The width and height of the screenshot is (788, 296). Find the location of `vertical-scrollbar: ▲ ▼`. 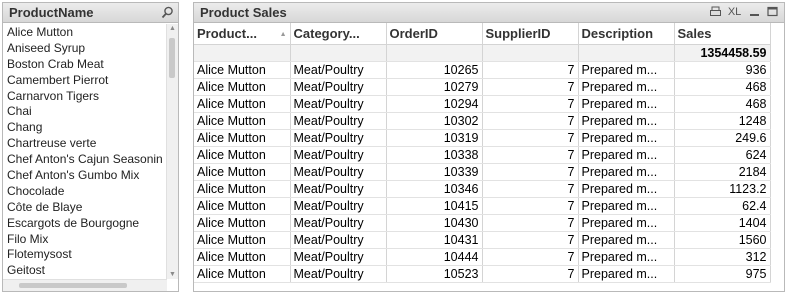

vertical-scrollbar: ▲ ▼ is located at coordinates (172, 151).